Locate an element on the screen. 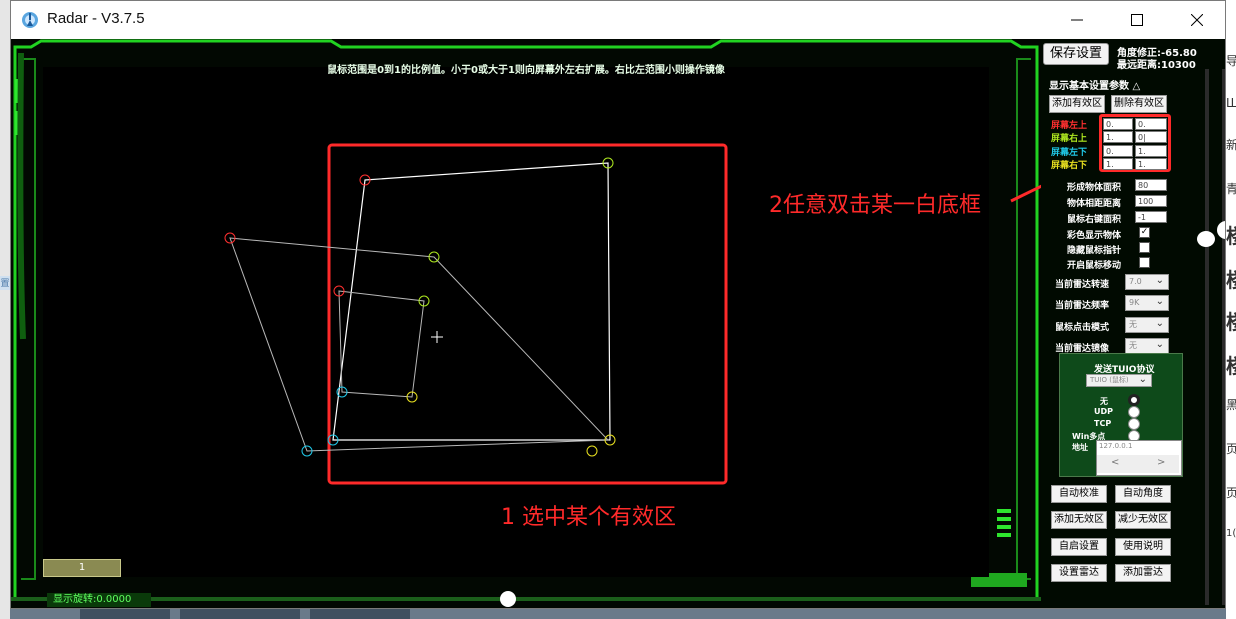 This screenshot has height=619, width=1236. screen-top-left-label: 屏幕左上 is located at coordinates (1069, 126).